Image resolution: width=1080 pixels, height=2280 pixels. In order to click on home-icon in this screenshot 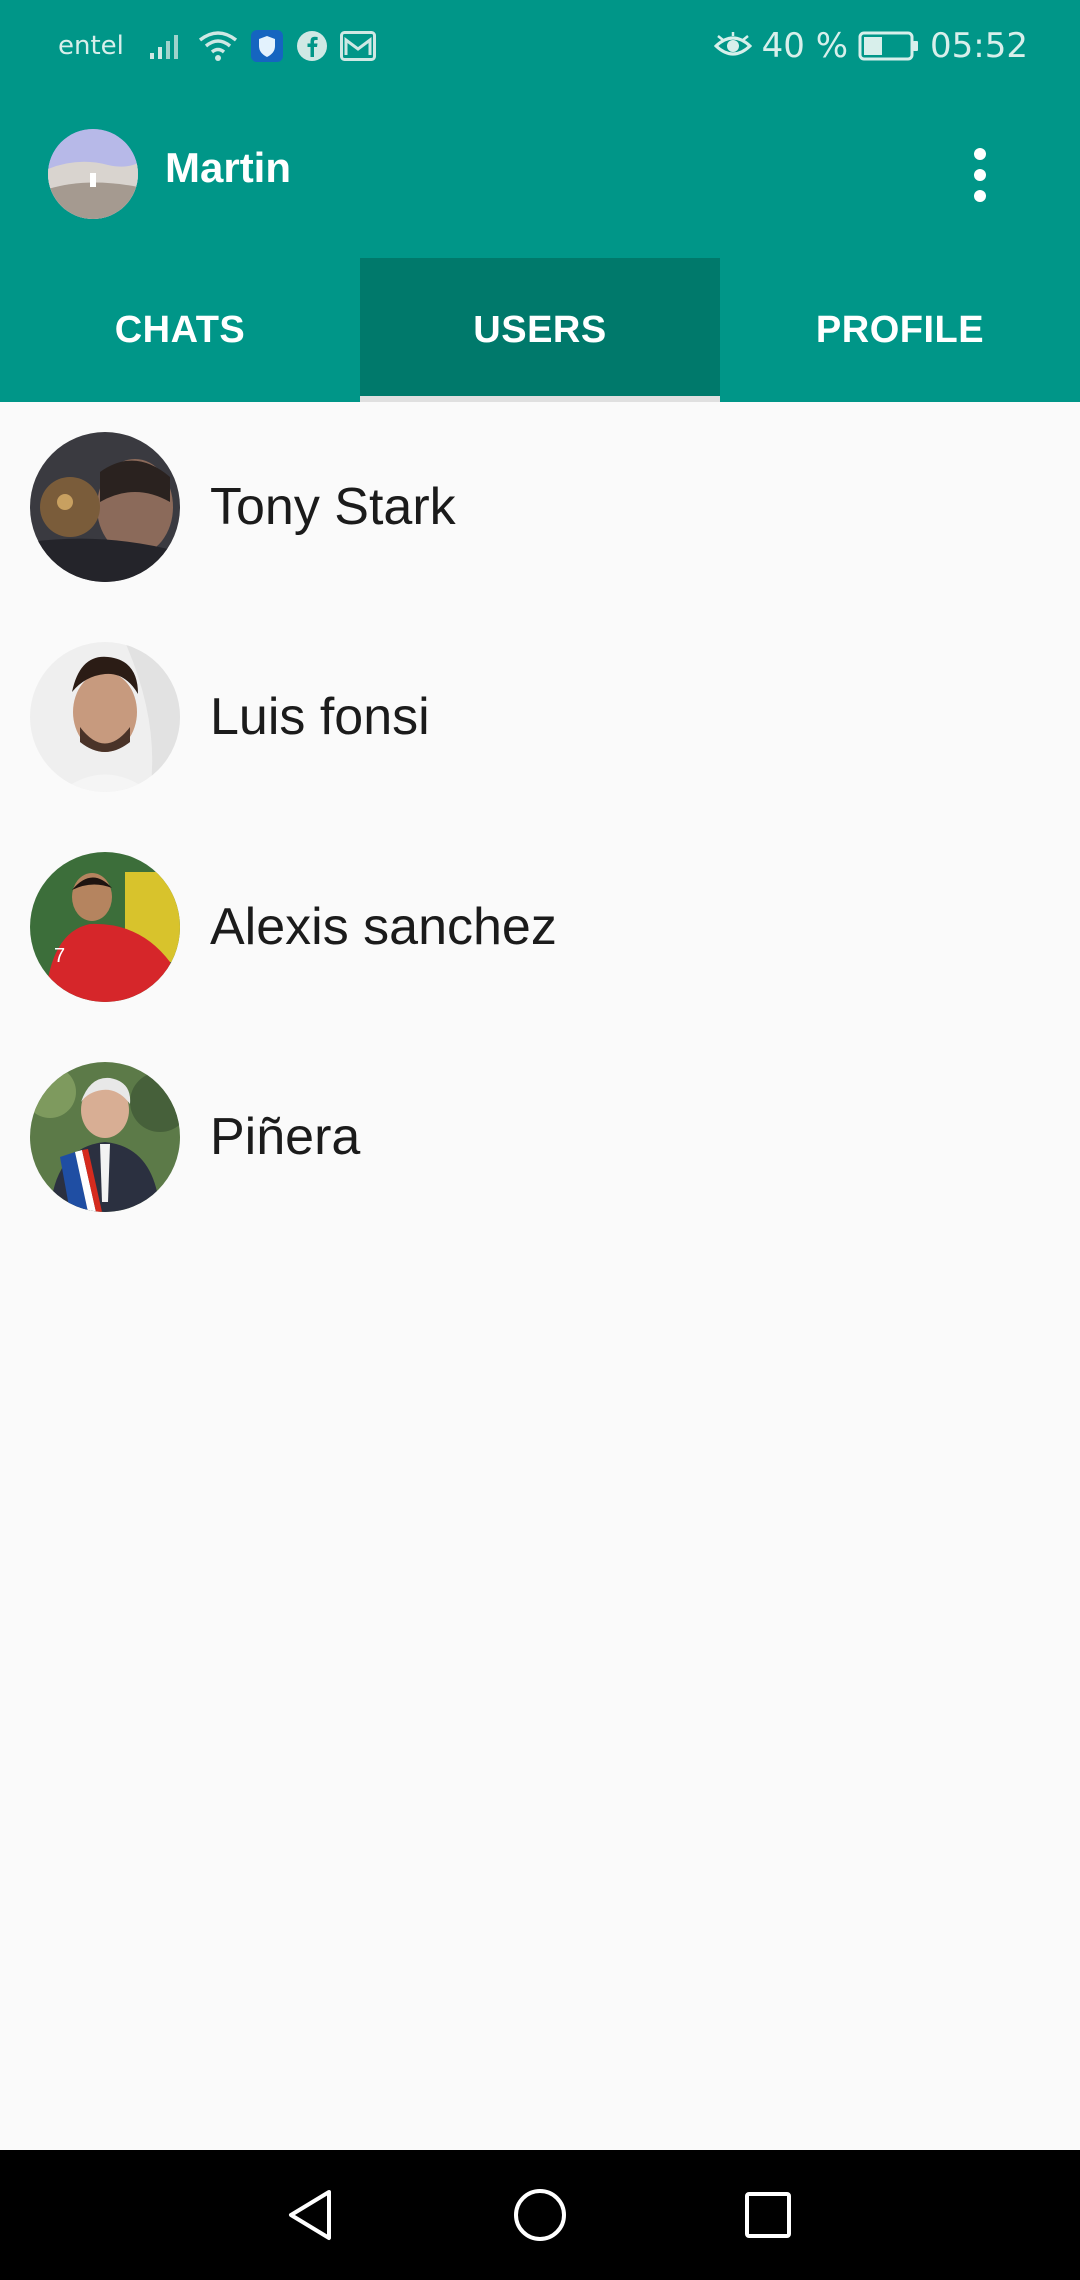, I will do `click(540, 2215)`.